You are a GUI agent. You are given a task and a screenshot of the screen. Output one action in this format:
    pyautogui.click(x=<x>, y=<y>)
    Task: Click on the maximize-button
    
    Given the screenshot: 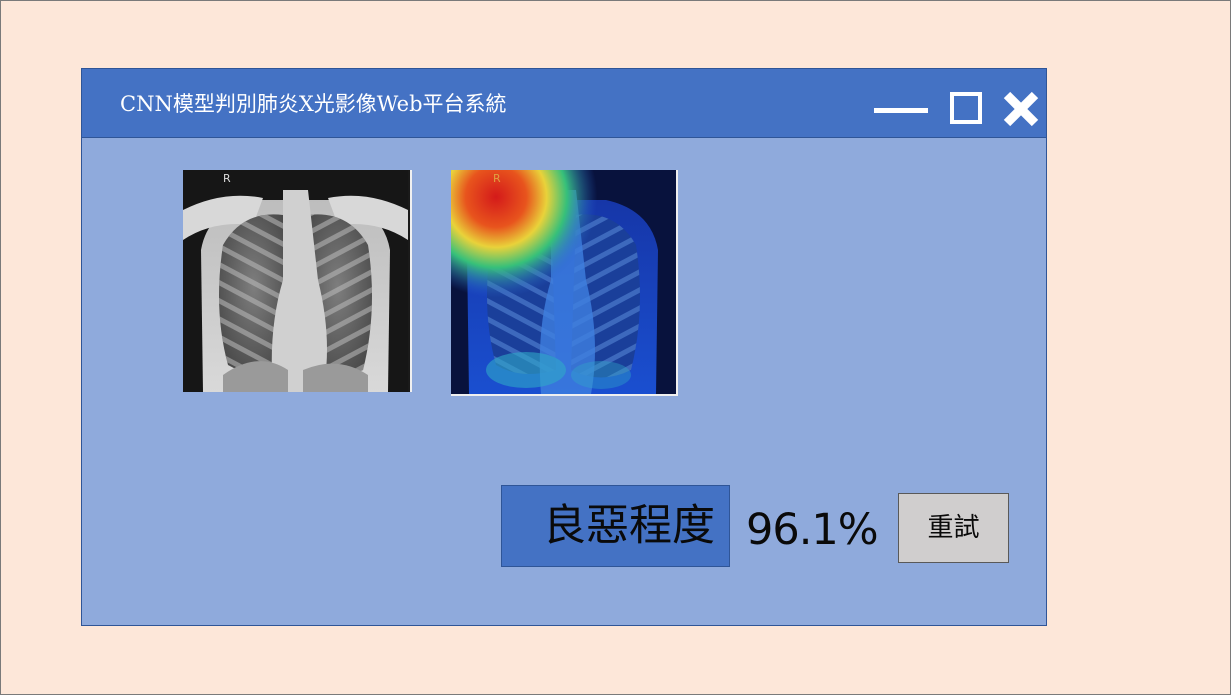 What is the action you would take?
    pyautogui.click(x=966, y=108)
    